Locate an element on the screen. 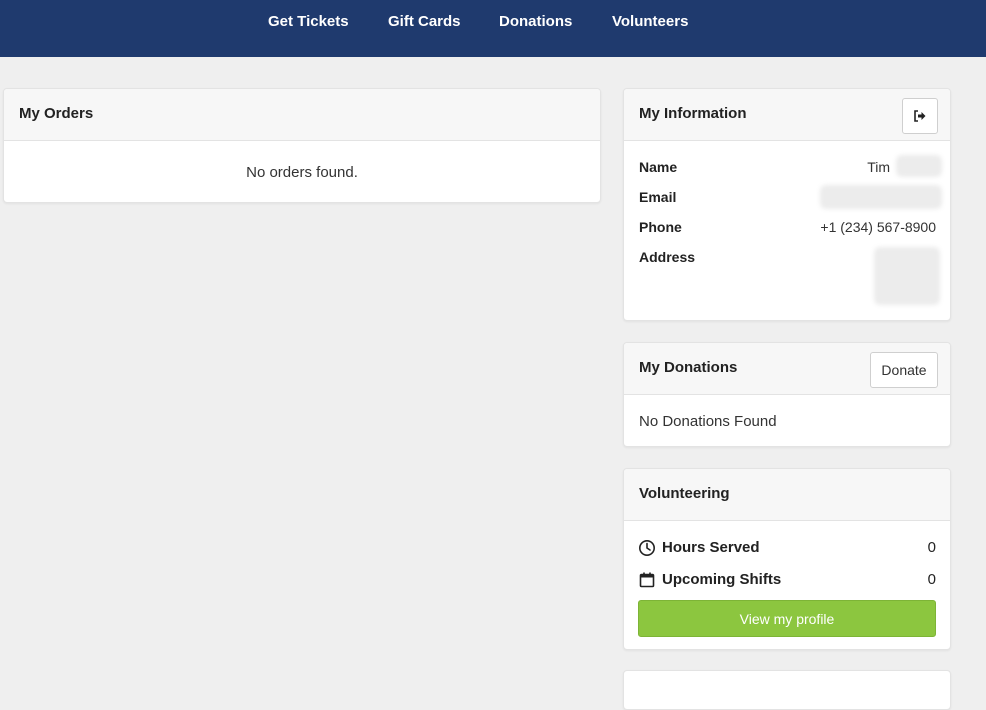  my-orders-card: My Orders No orders found. is located at coordinates (302, 145).